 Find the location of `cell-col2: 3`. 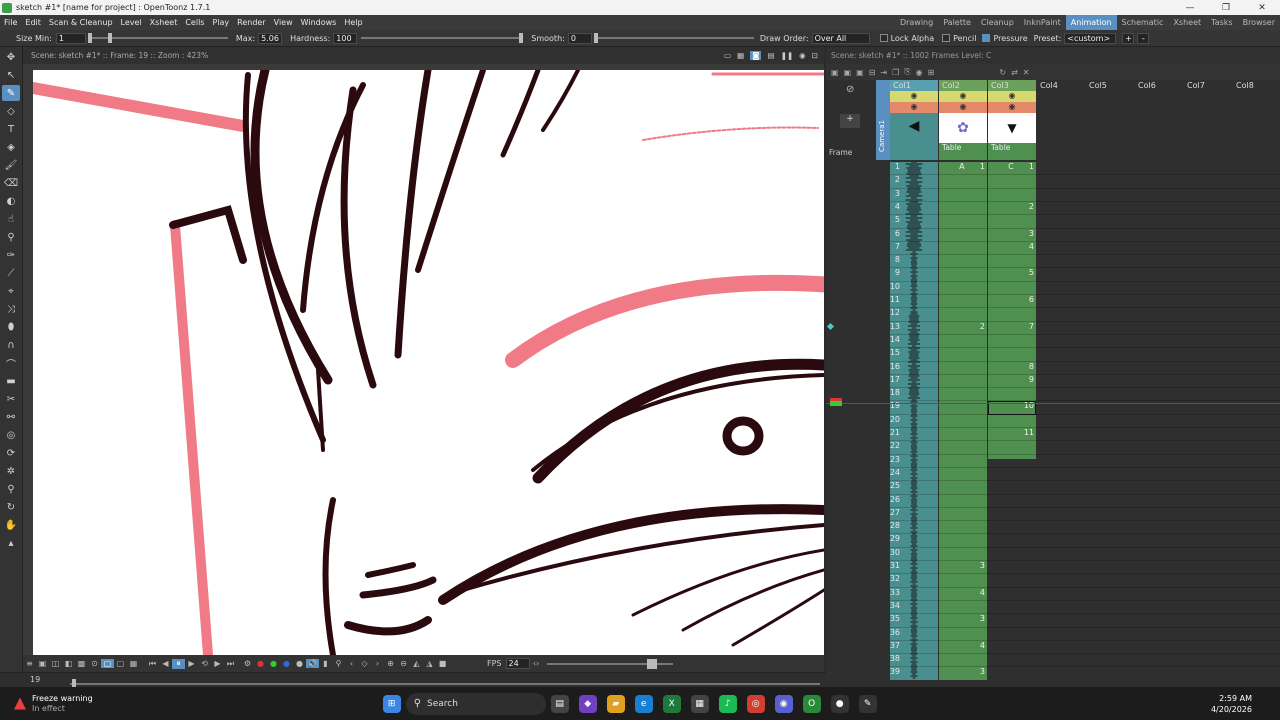

cell-col2: 3 is located at coordinates (962, 671).